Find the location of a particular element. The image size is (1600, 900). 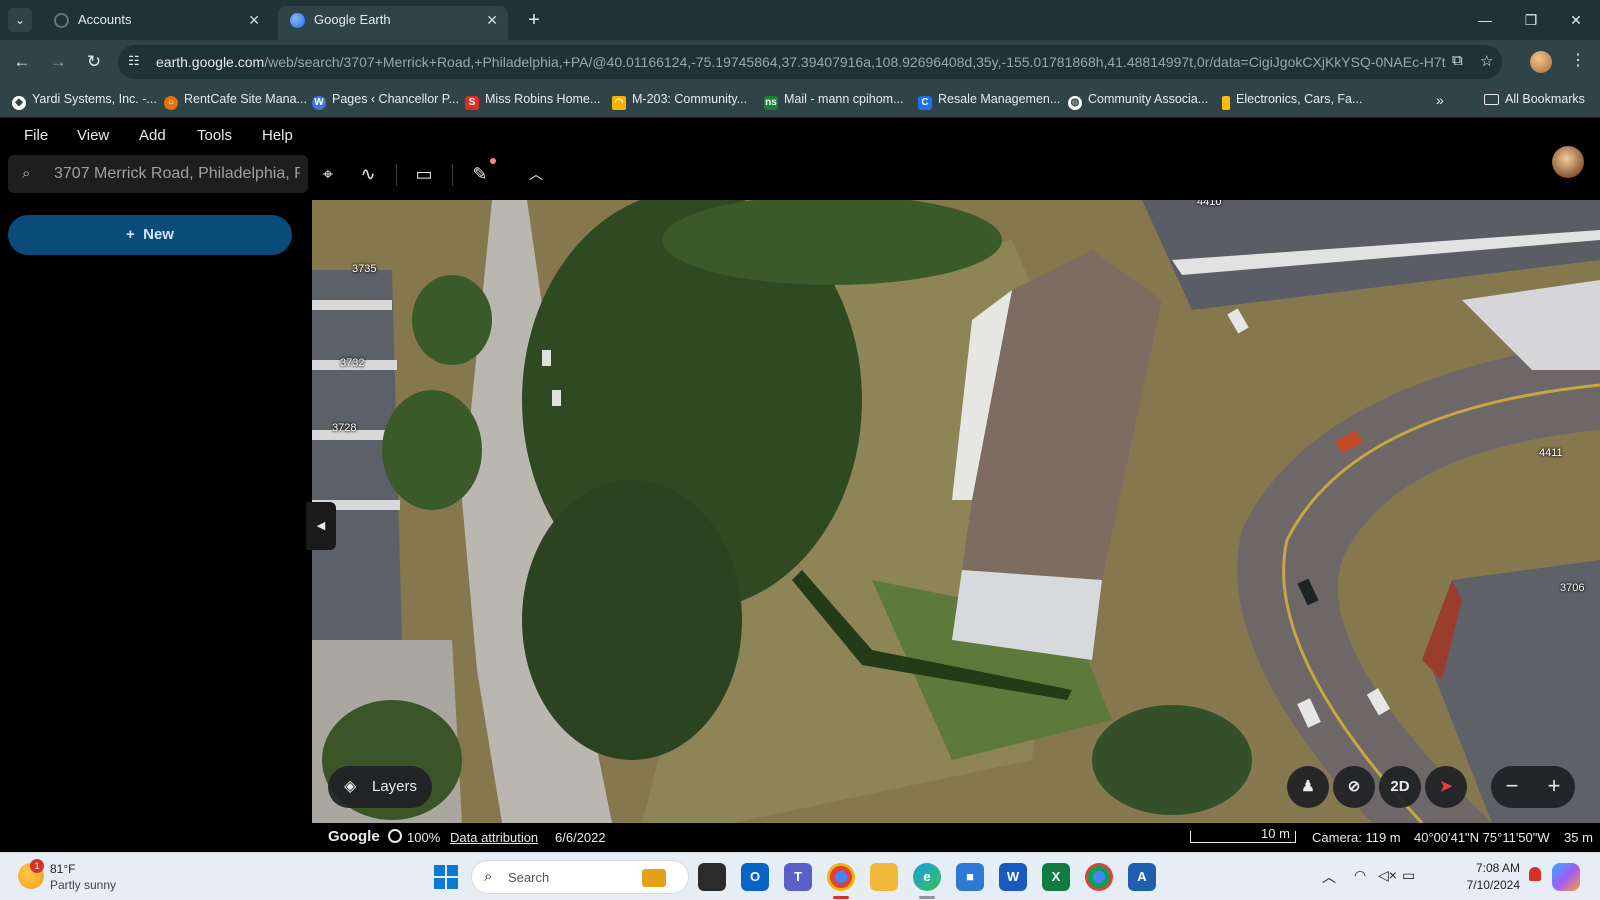

data-attribution-link: Data attribution is located at coordinates (494, 837).